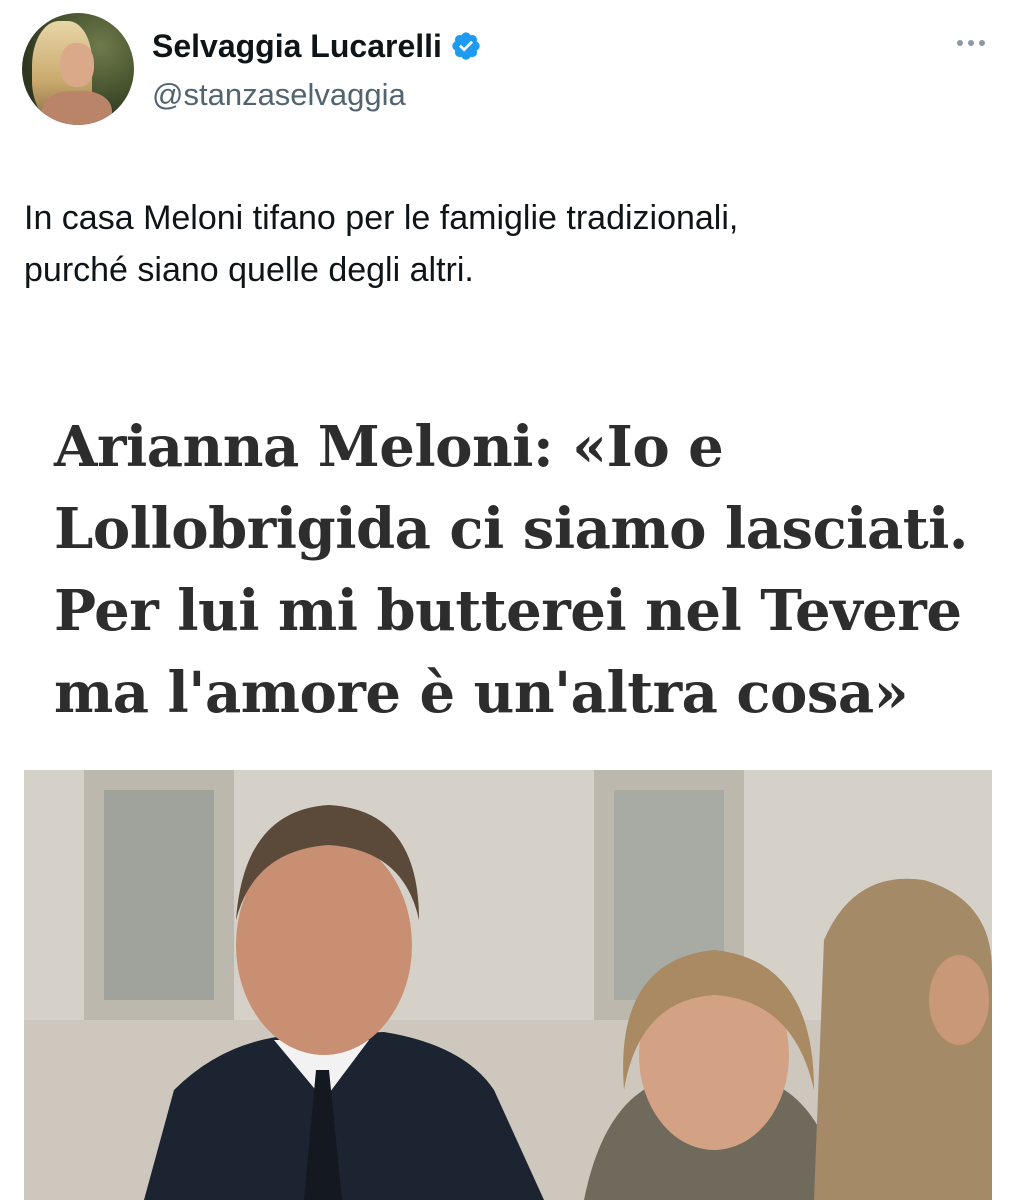 The height and width of the screenshot is (1200, 1014). Describe the element at coordinates (508, 611) in the screenshot. I see `headline-line: Per lui mi butterei nel Tevere` at that location.